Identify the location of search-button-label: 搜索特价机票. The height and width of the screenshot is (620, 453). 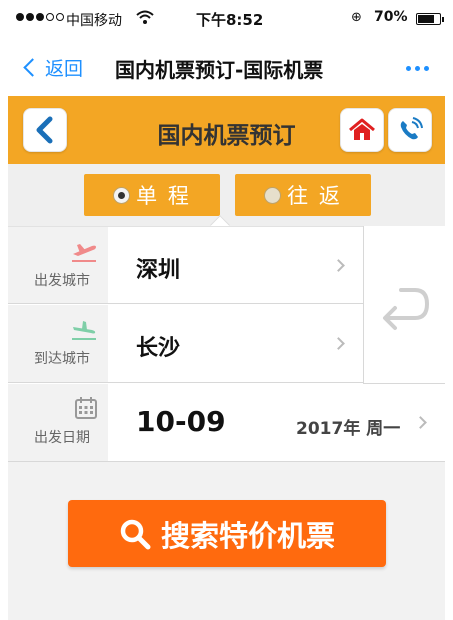
(247, 535).